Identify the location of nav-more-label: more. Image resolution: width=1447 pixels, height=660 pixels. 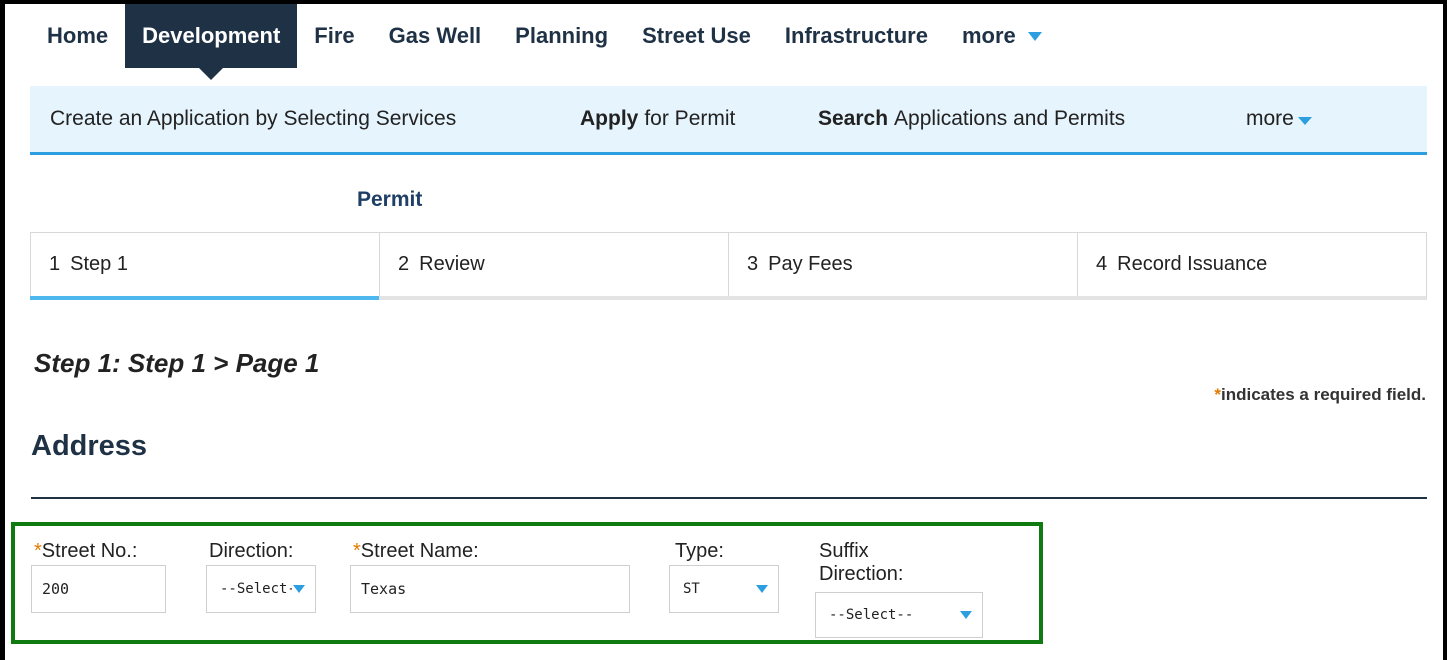
(988, 35).